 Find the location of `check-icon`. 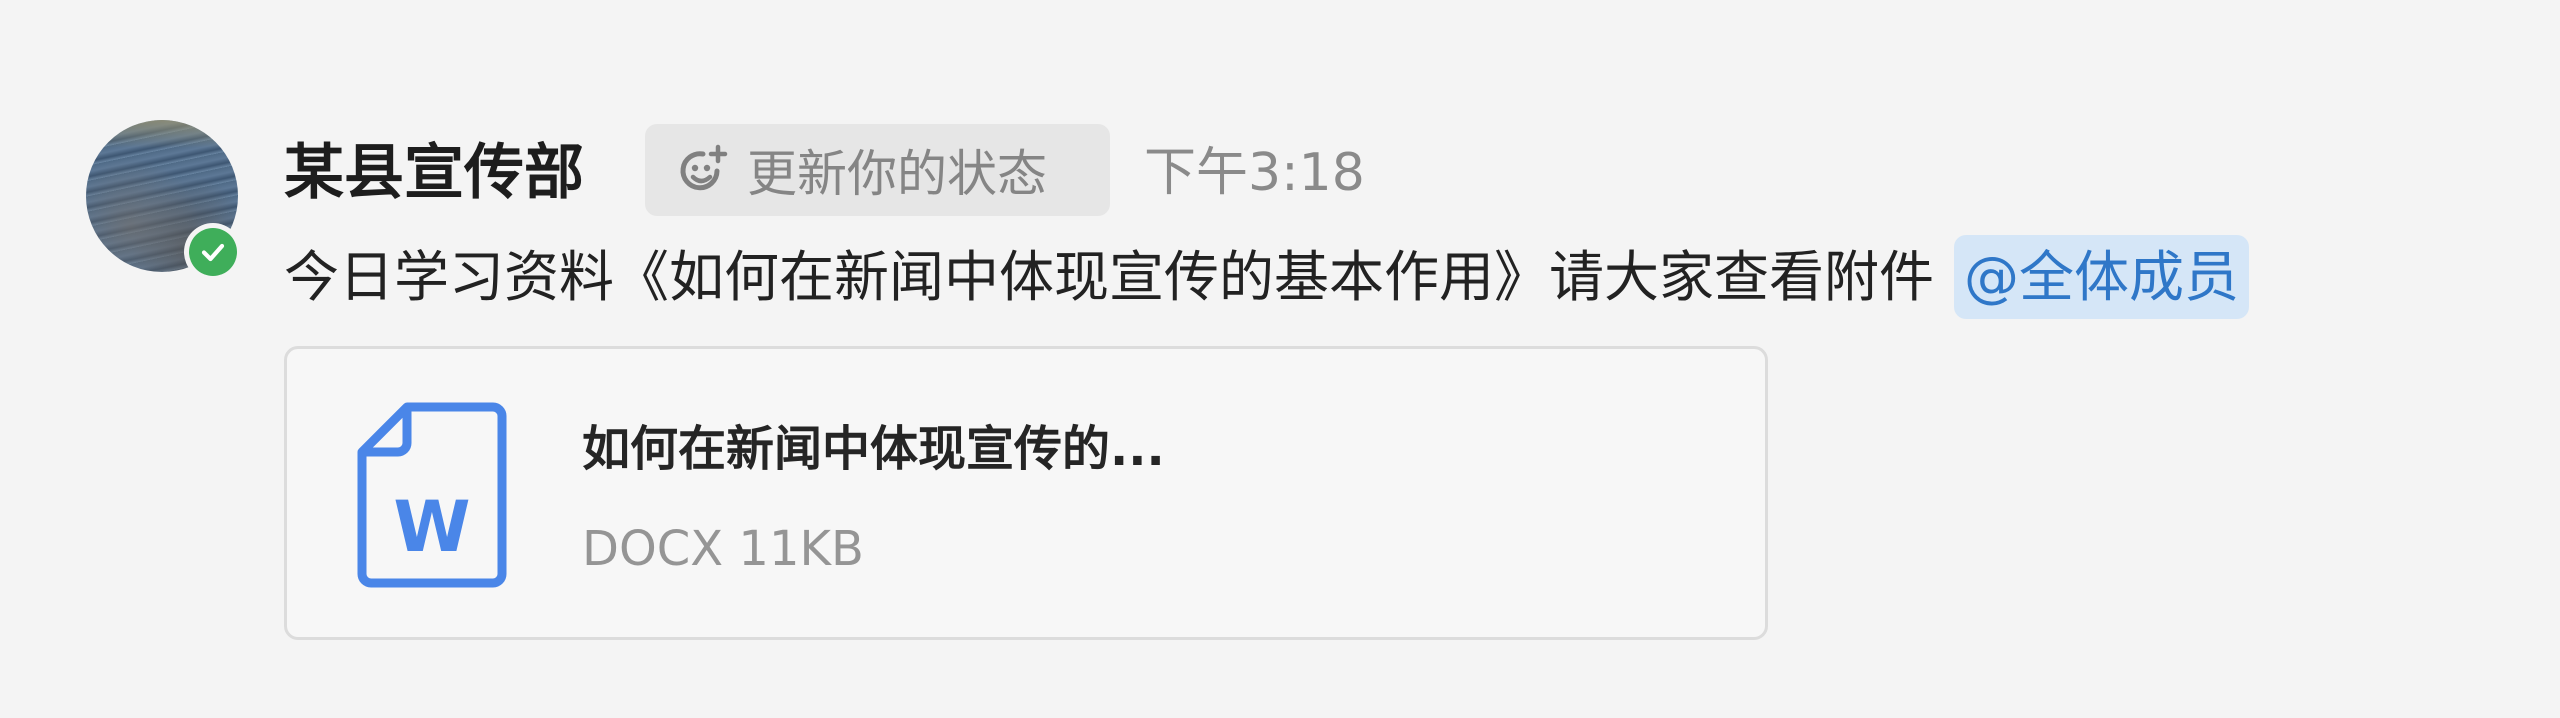

check-icon is located at coordinates (213, 252).